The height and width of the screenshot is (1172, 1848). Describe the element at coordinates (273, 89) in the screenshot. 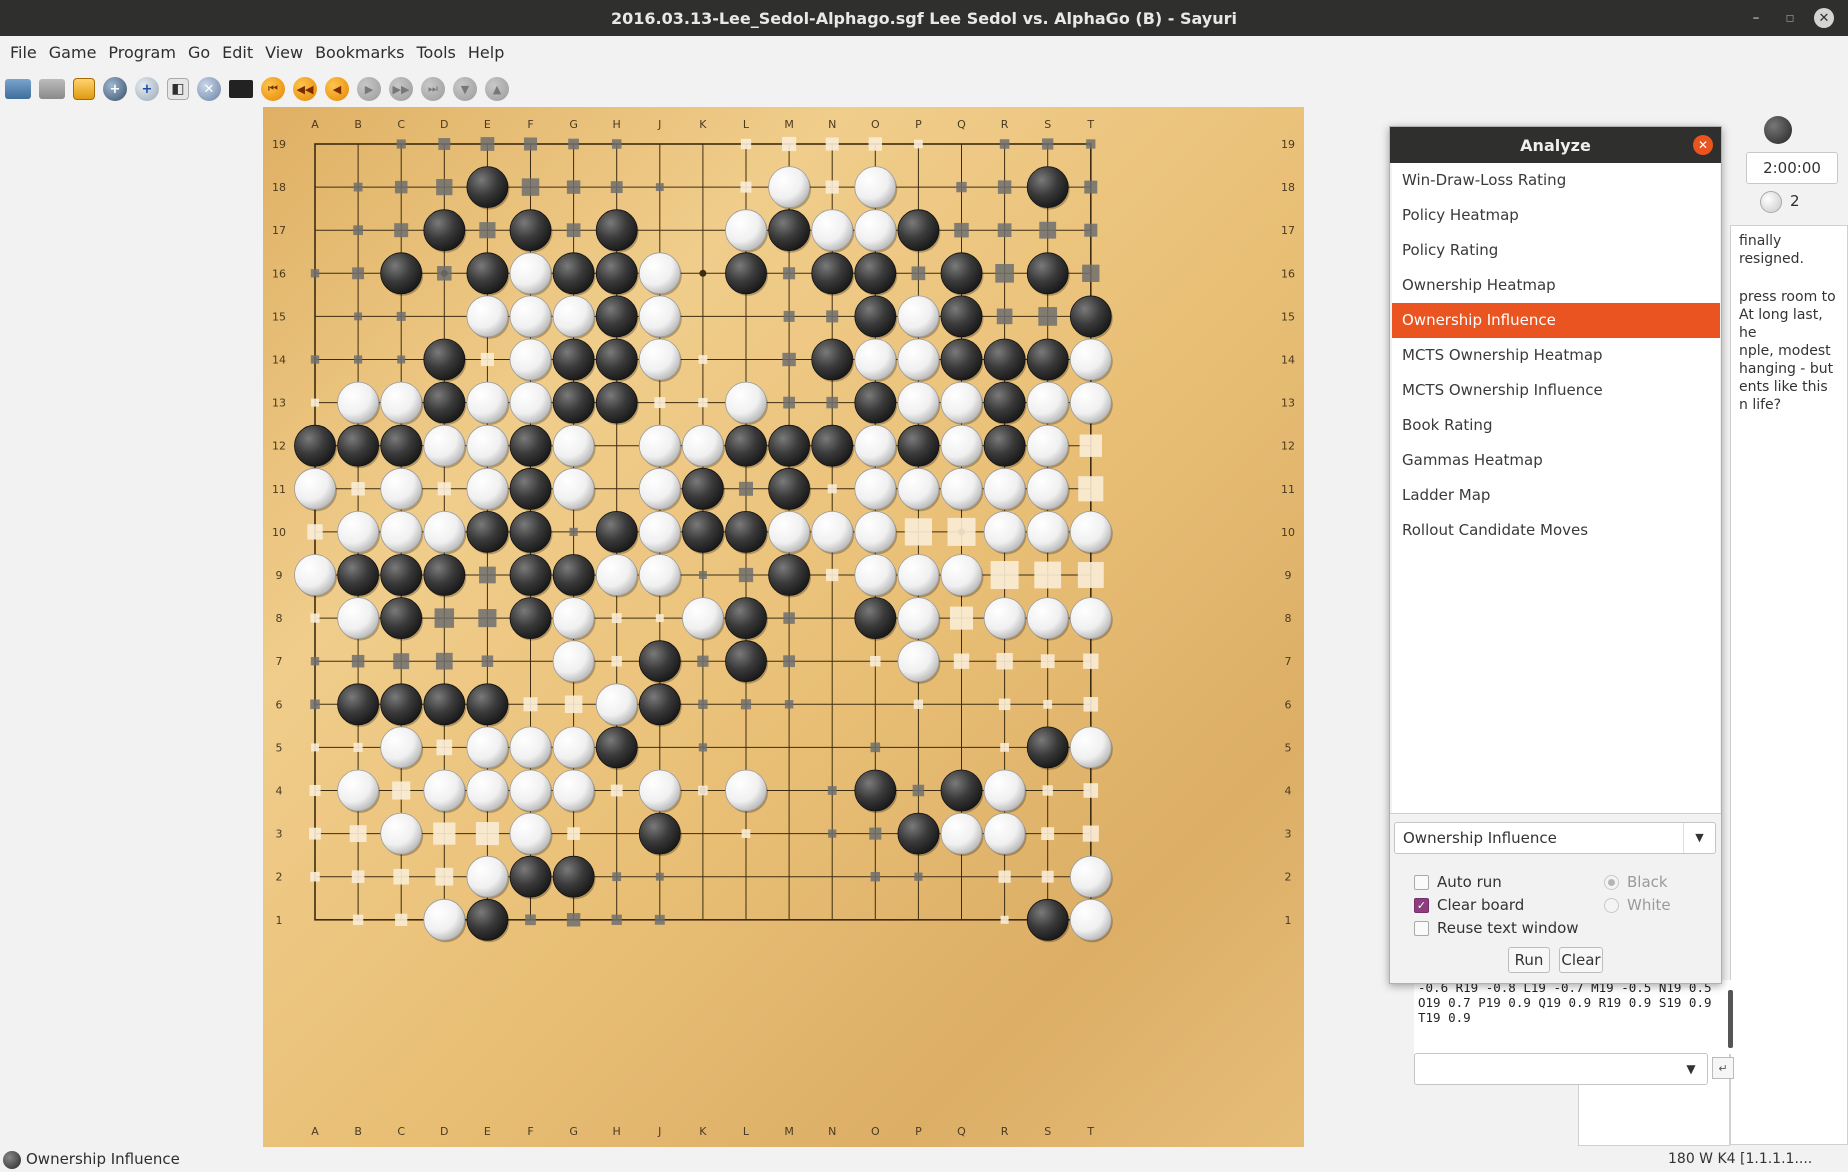

I see `first-move-icon: ⏮` at that location.